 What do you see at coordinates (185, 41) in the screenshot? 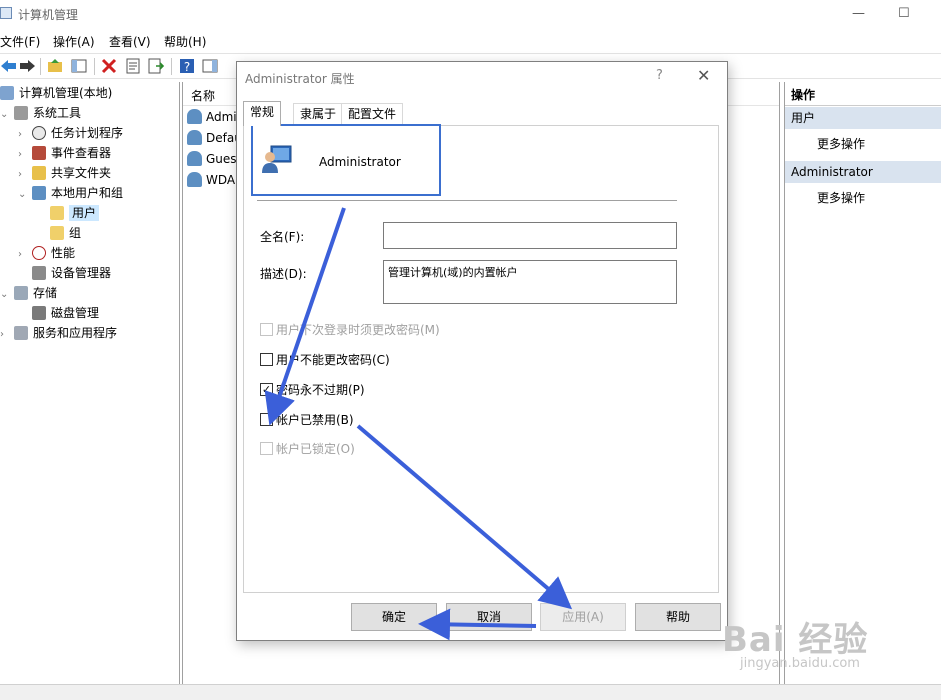
I see `menu-help: 帮助(H)` at bounding box center [185, 41].